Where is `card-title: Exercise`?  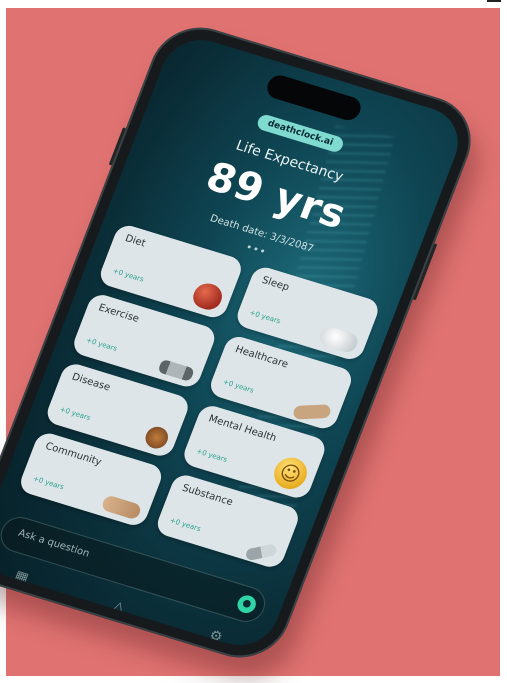
card-title: Exercise is located at coordinates (118, 313).